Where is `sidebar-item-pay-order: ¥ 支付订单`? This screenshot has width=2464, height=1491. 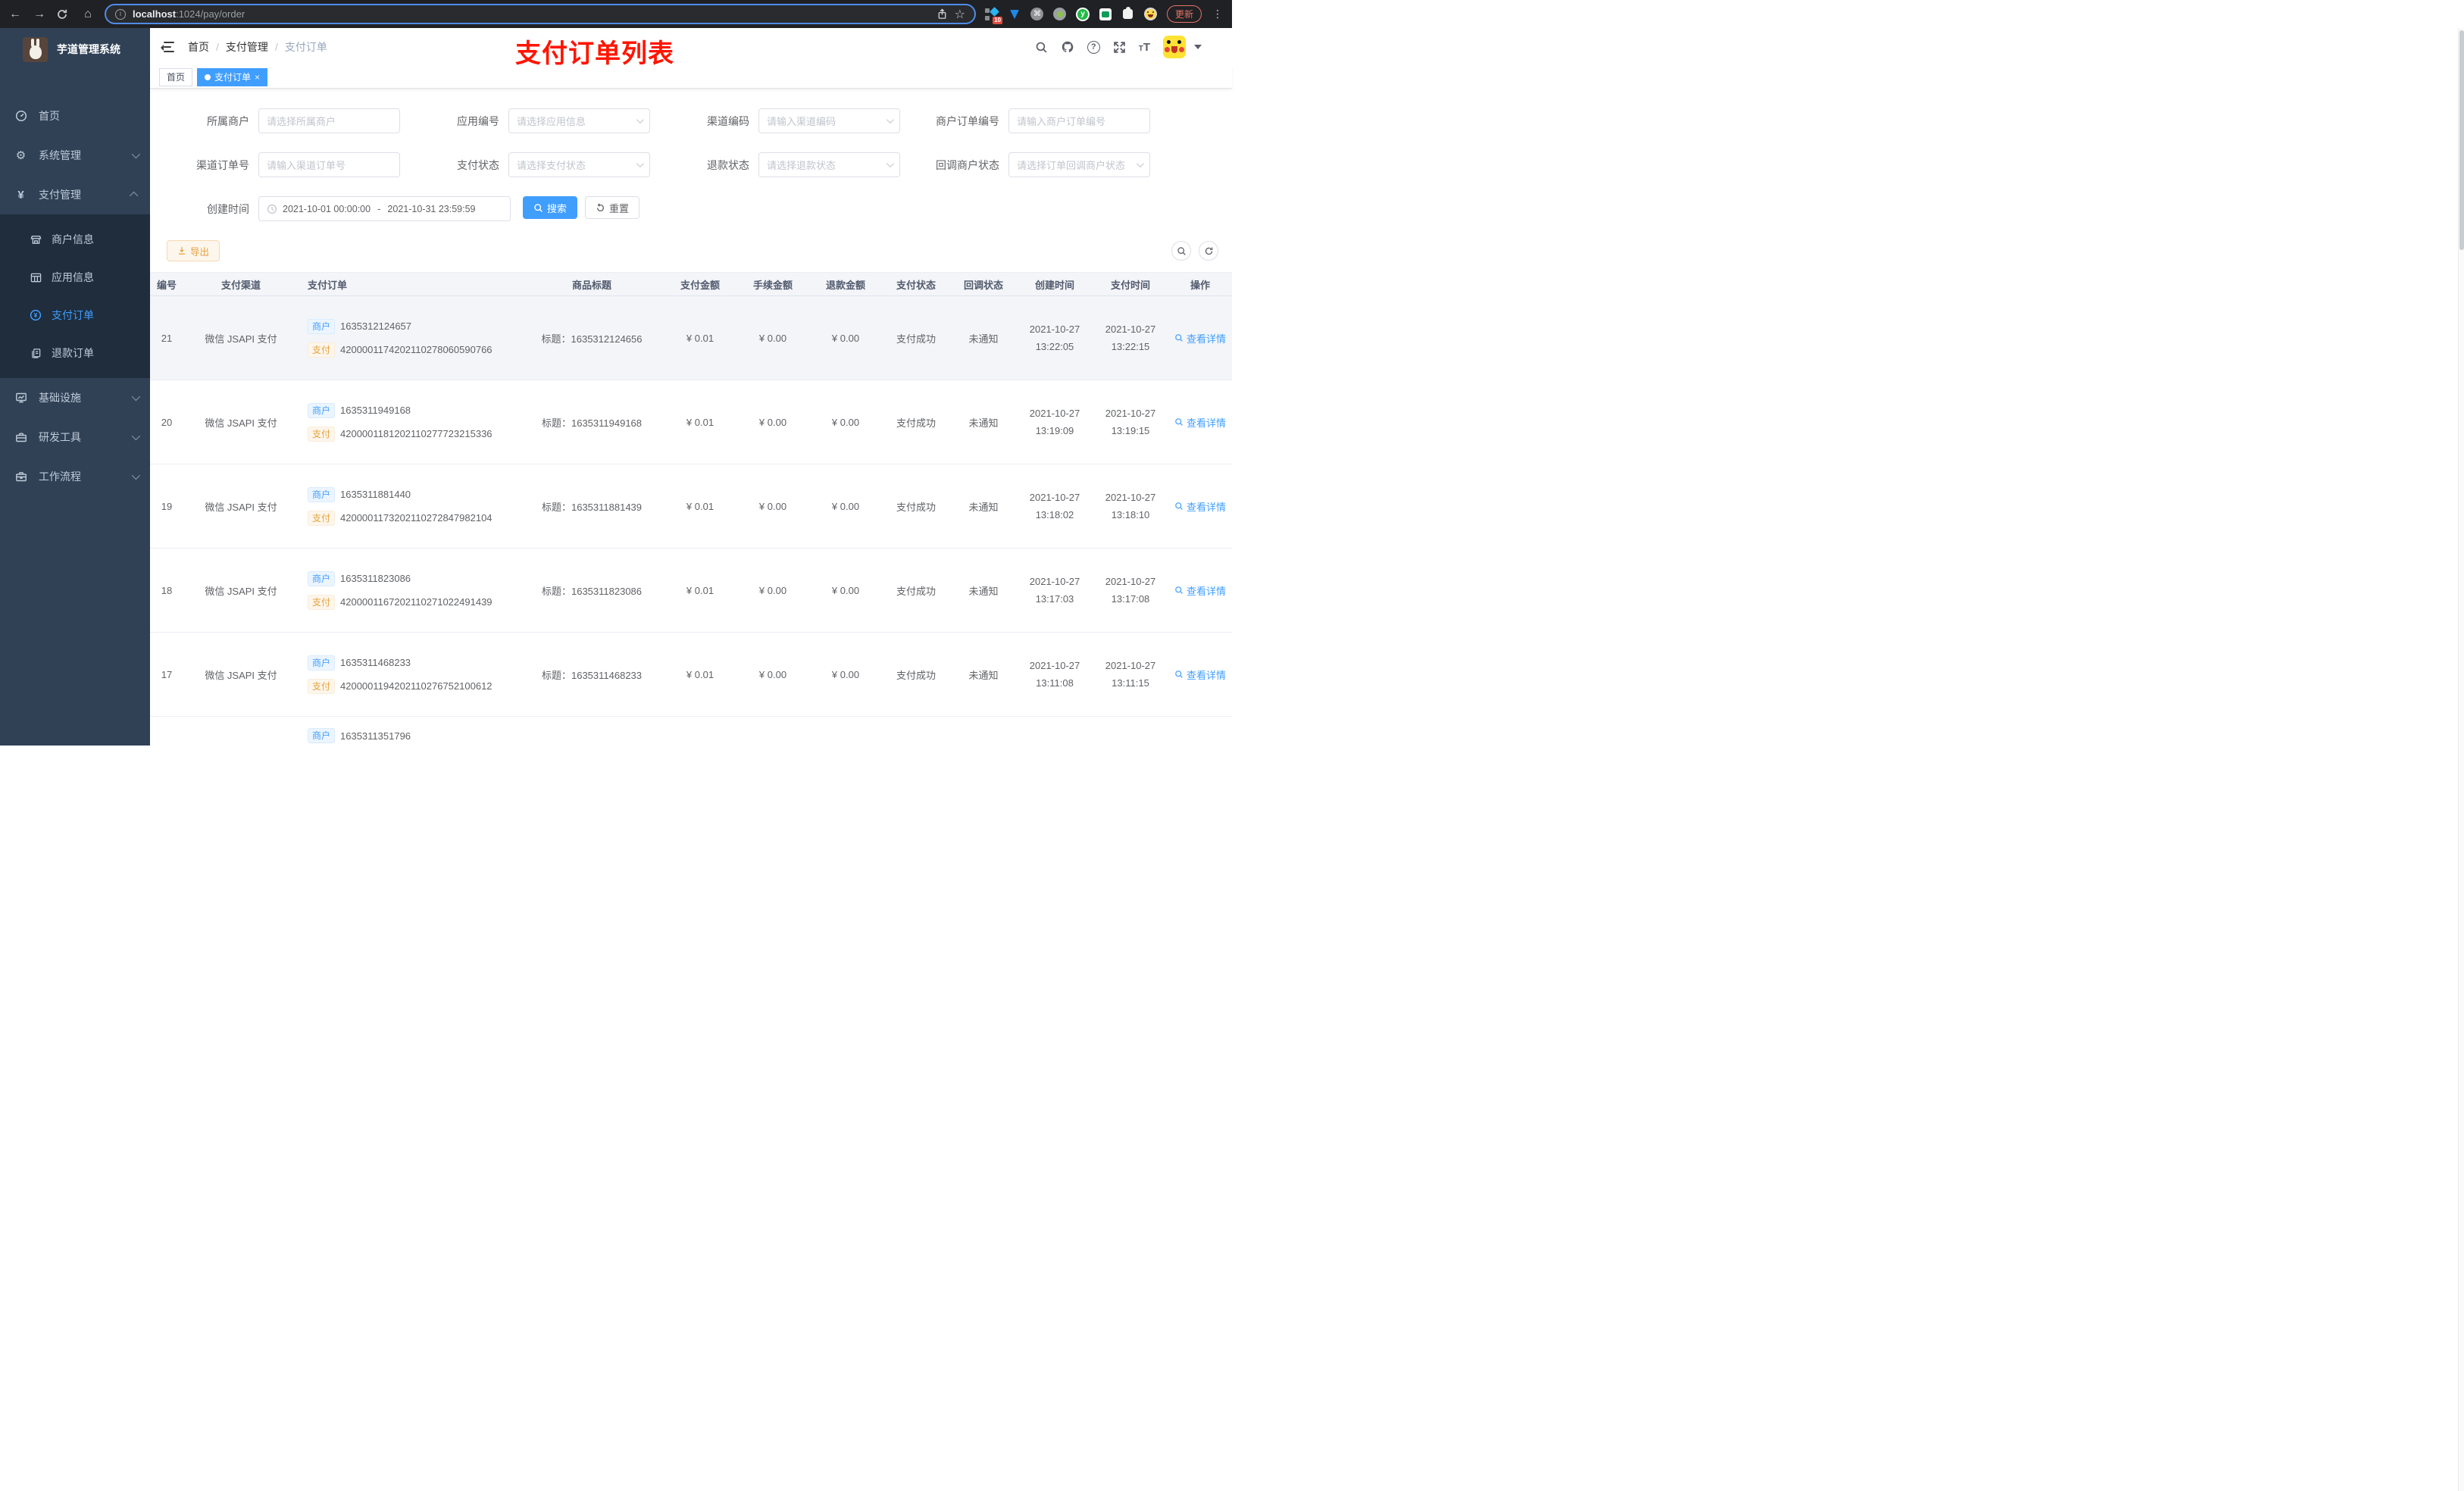 sidebar-item-pay-order: ¥ 支付订单 is located at coordinates (75, 315).